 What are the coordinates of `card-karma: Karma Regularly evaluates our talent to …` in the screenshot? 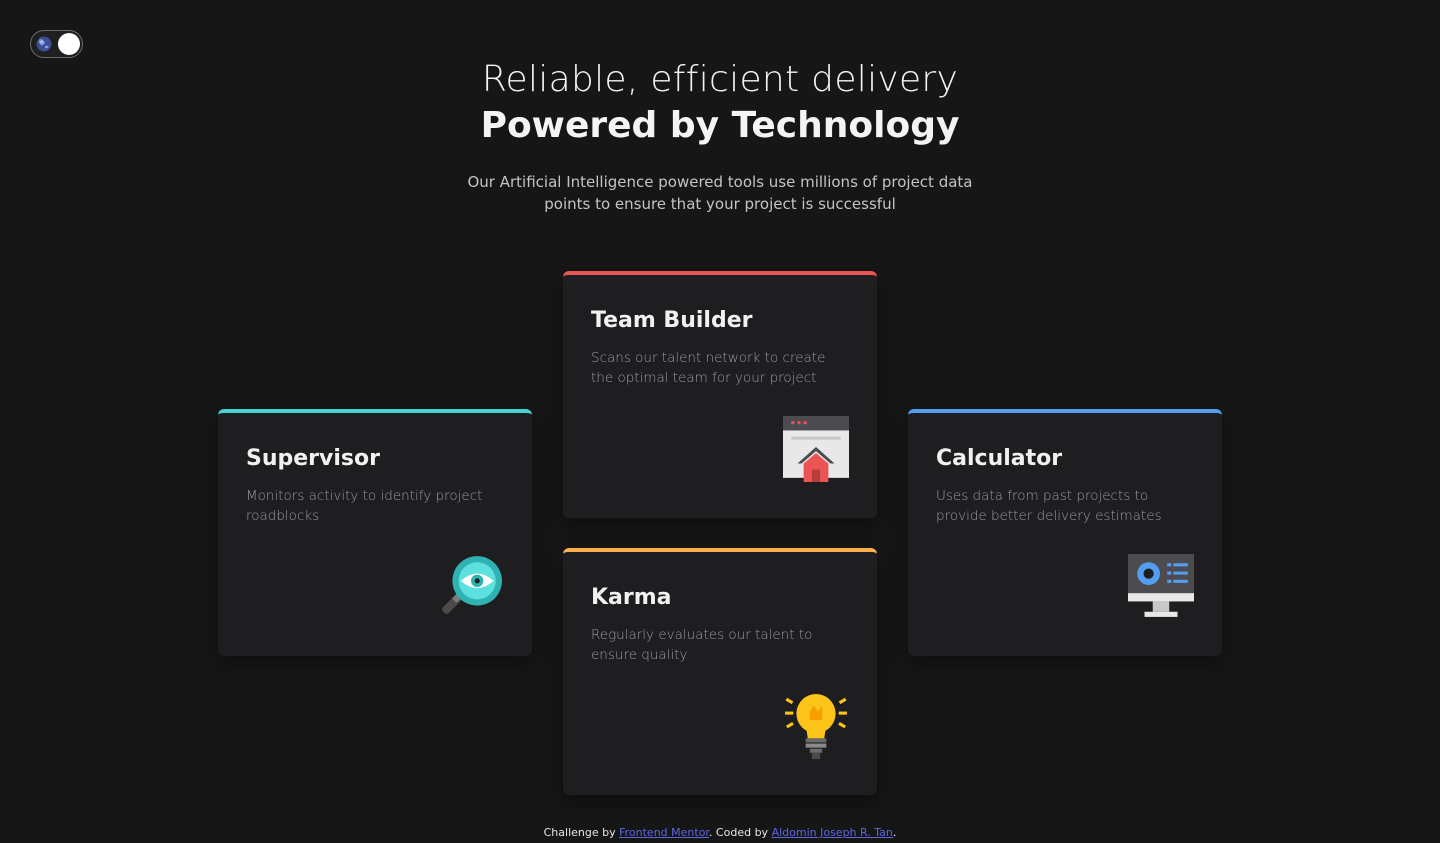 It's located at (720, 671).